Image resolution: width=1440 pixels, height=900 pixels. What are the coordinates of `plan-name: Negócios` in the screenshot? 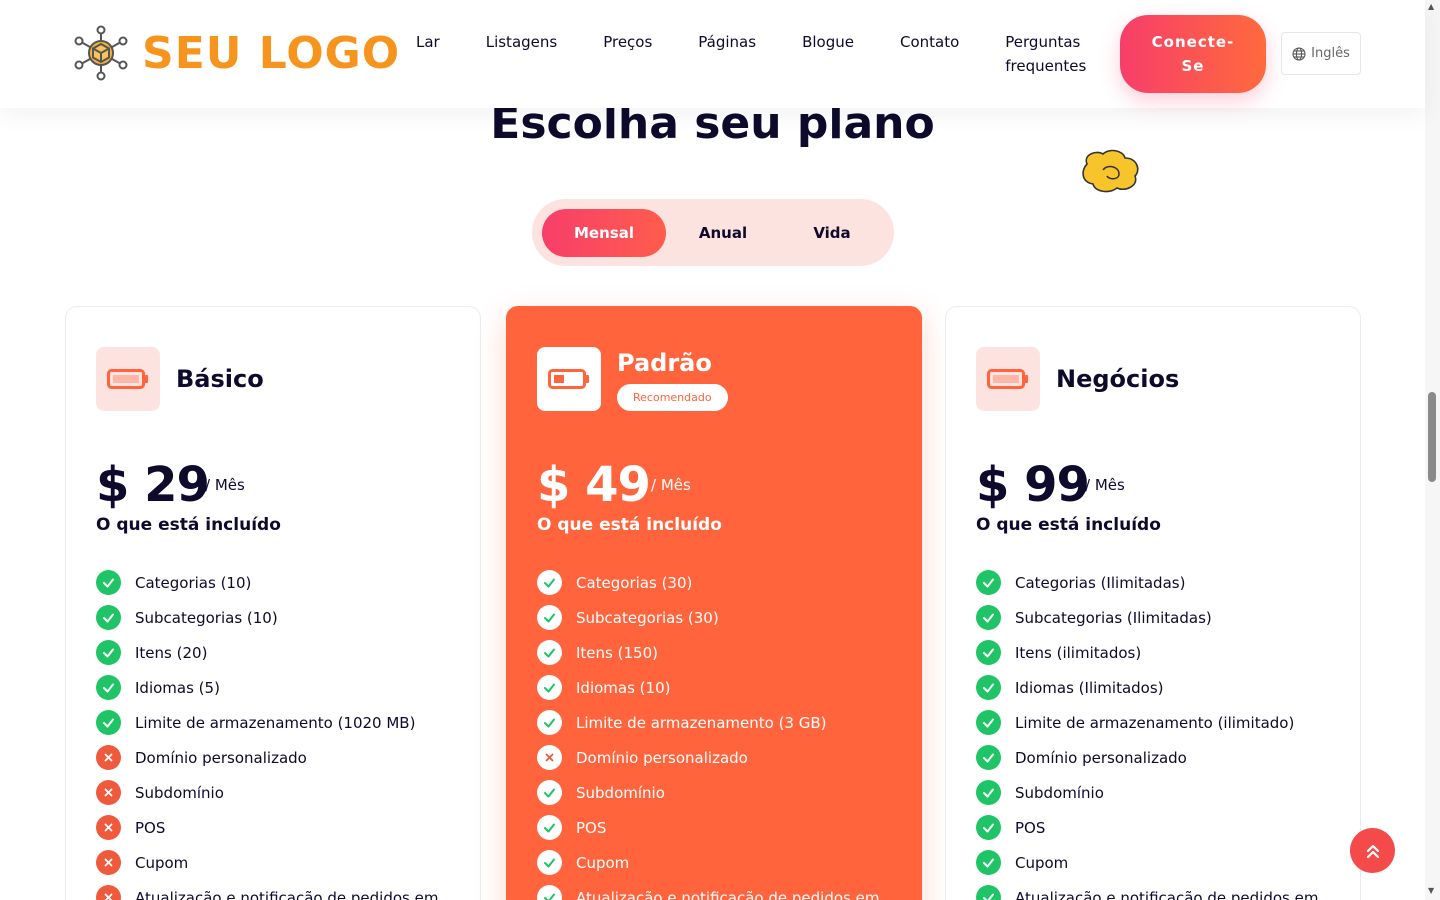 It's located at (1118, 379).